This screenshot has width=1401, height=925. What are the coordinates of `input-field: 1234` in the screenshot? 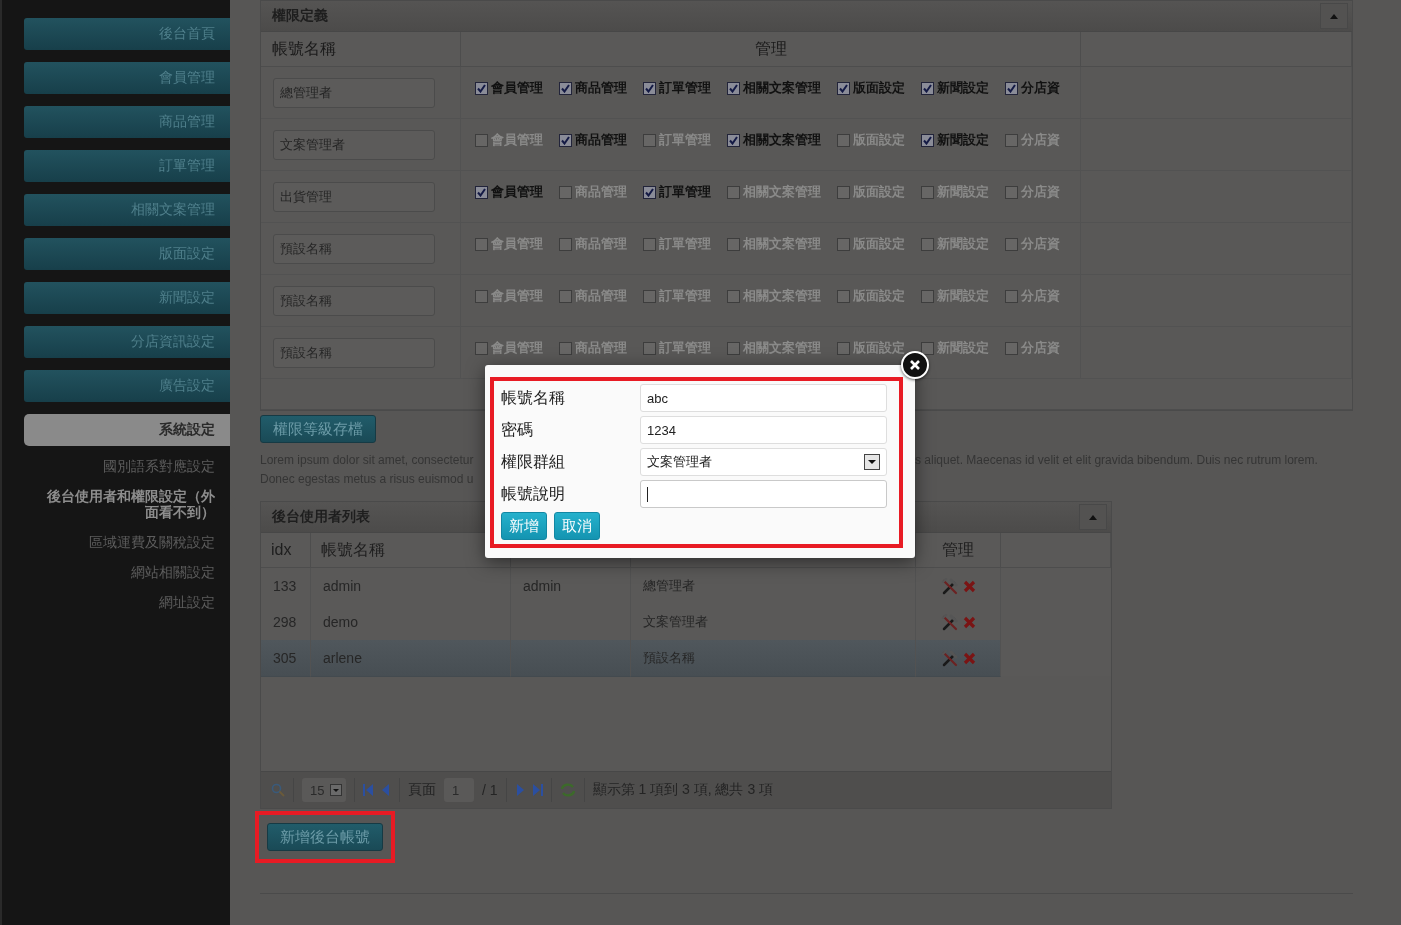 It's located at (763, 430).